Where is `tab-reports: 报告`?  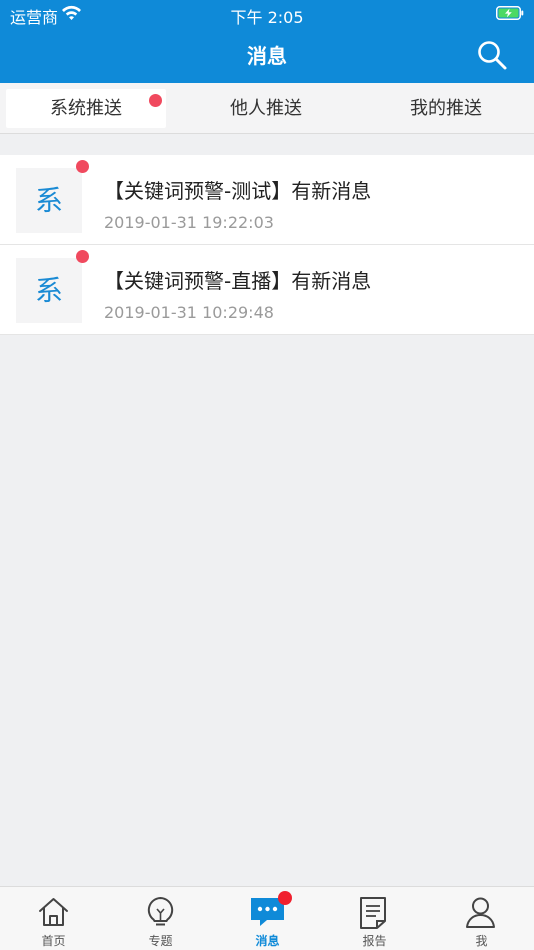
tab-reports: 报告 is located at coordinates (374, 918).